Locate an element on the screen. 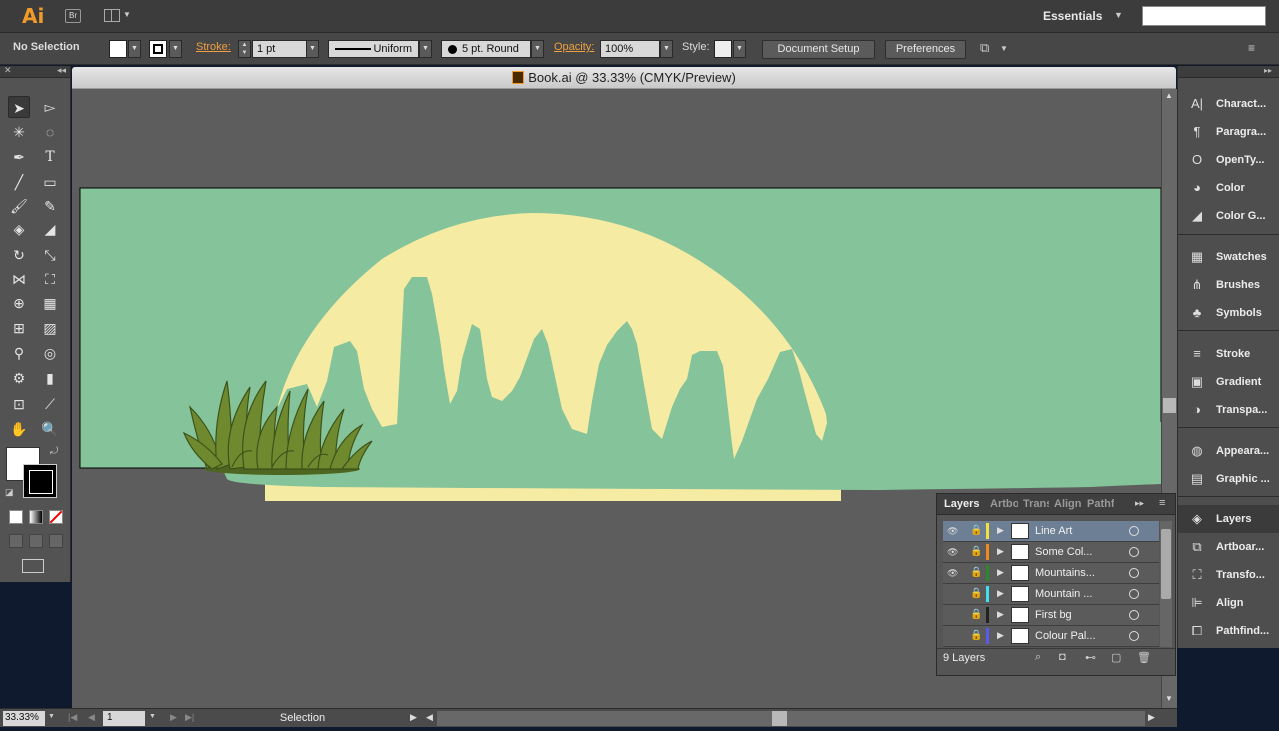 The width and height of the screenshot is (1279, 731). fill-swatch is located at coordinates (118, 49).